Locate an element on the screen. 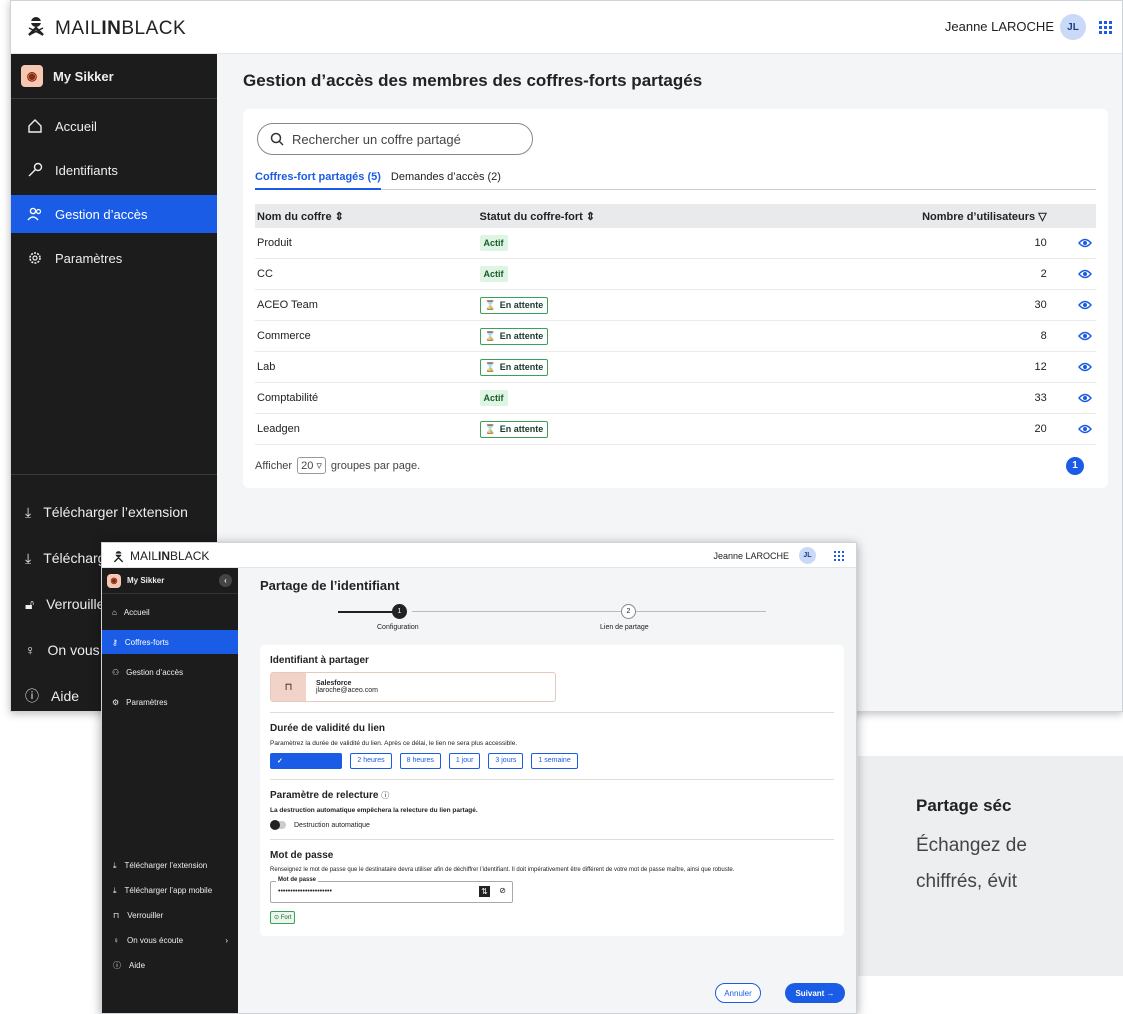 Image resolution: width=1123 pixels, height=1014 pixels. sidebar-item-mobile: ⤓ Télécharger l’app mobile is located at coordinates (170, 890).